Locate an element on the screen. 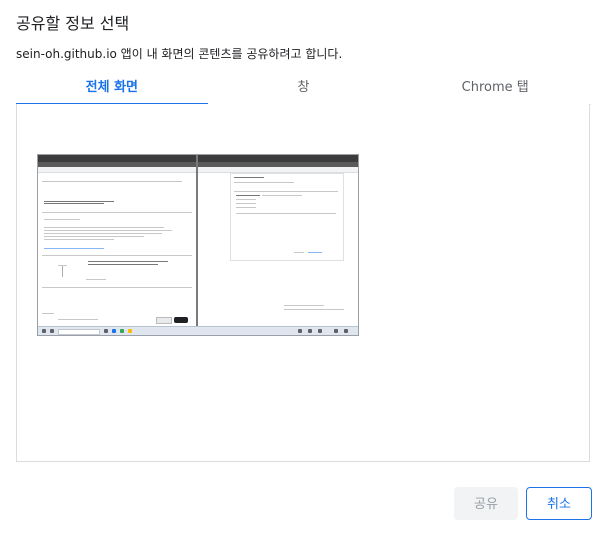  tab-entire-screen: 전체 화면 is located at coordinates (112, 89).